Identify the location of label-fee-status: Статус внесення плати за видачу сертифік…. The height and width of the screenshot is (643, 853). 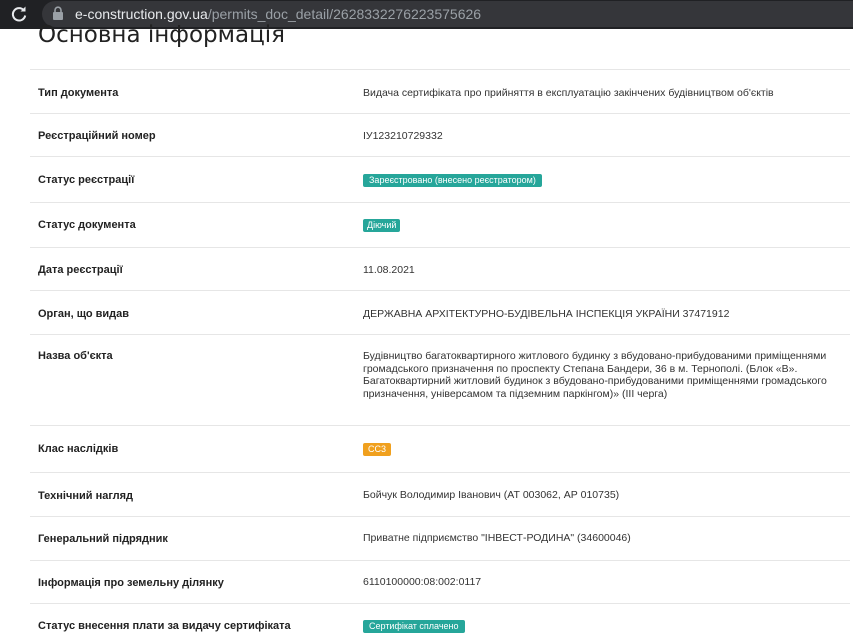
(164, 626).